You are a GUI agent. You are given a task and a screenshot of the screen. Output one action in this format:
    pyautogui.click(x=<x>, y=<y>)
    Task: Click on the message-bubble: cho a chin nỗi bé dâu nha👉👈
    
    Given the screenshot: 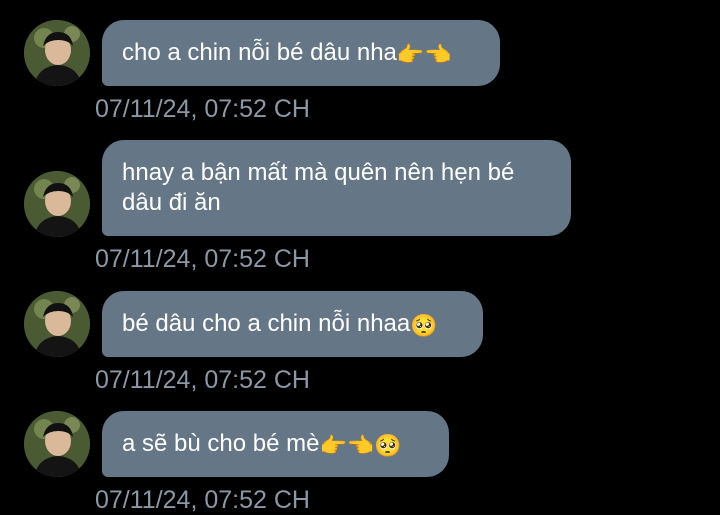 What is the action you would take?
    pyautogui.click(x=301, y=53)
    